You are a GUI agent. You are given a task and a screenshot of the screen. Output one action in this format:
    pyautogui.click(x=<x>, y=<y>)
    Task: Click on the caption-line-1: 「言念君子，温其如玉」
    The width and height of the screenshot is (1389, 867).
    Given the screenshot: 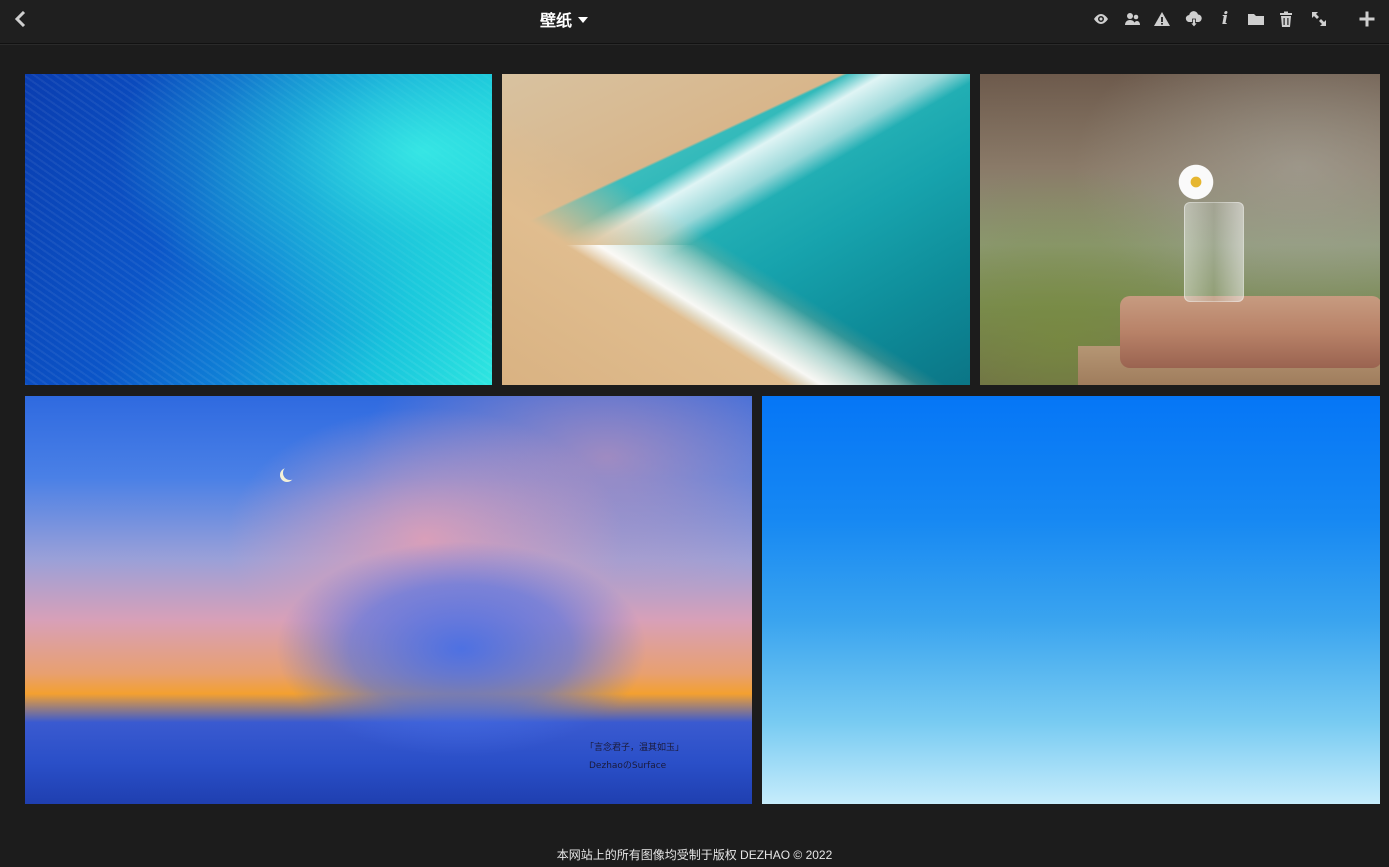 What is the action you would take?
    pyautogui.click(x=635, y=748)
    